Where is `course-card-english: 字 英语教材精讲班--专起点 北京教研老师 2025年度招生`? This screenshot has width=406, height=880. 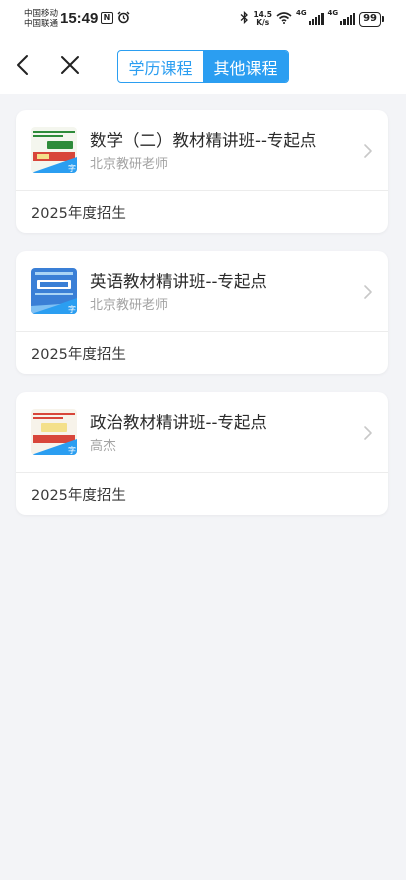 course-card-english: 字 英语教材精讲班--专起点 北京教研老师 2025年度招生 is located at coordinates (202, 312).